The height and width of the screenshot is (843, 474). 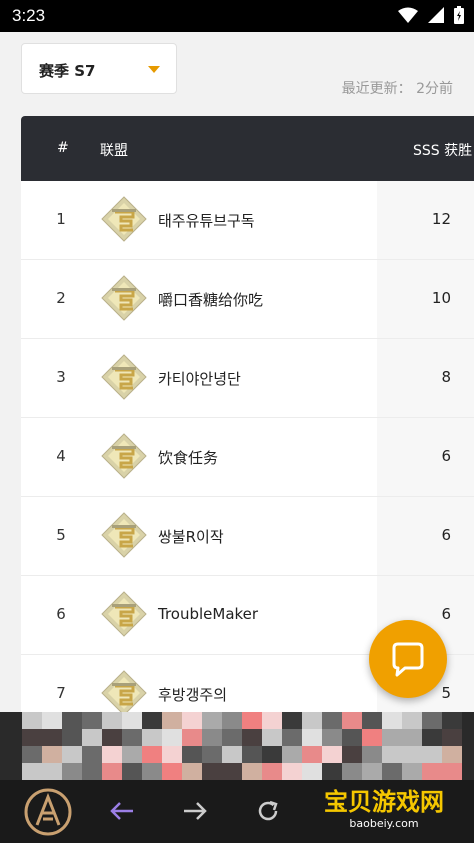 I want to click on row-rank: 2, so click(x=61, y=298).